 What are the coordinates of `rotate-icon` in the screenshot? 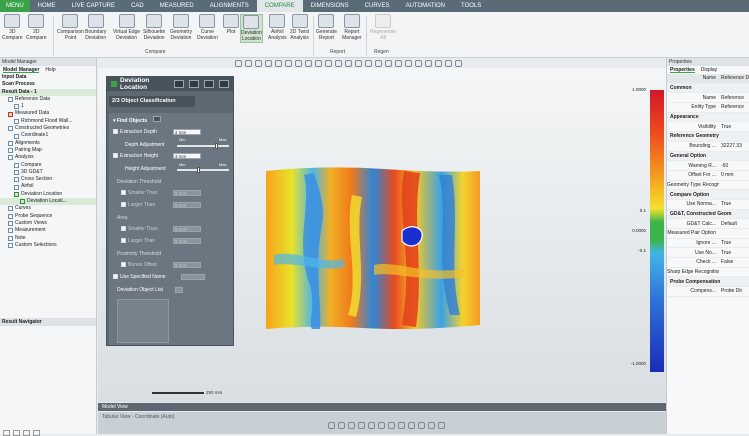 It's located at (298, 63).